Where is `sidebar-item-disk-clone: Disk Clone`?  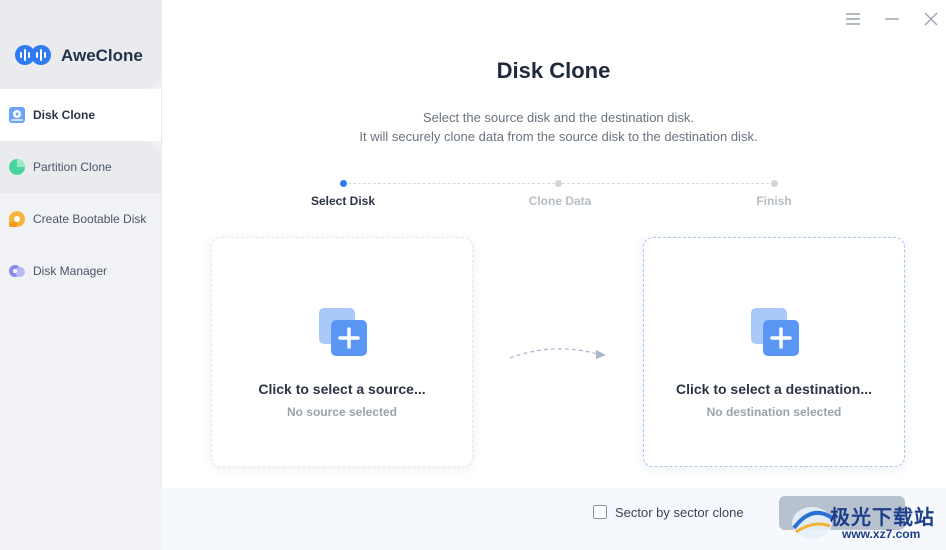
sidebar-item-disk-clone: Disk Clone is located at coordinates (80, 115).